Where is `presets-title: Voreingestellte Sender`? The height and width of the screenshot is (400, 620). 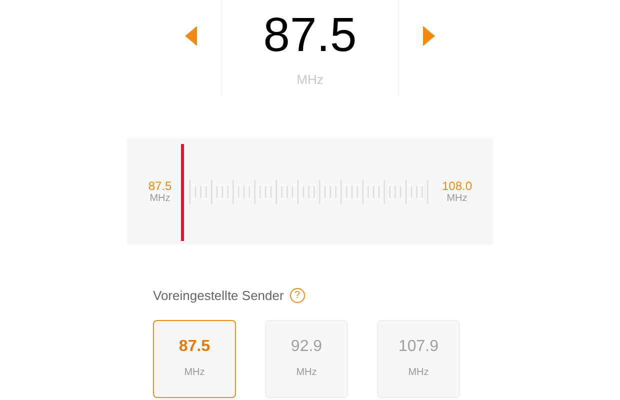
presets-title: Voreingestellte Sender is located at coordinates (218, 296).